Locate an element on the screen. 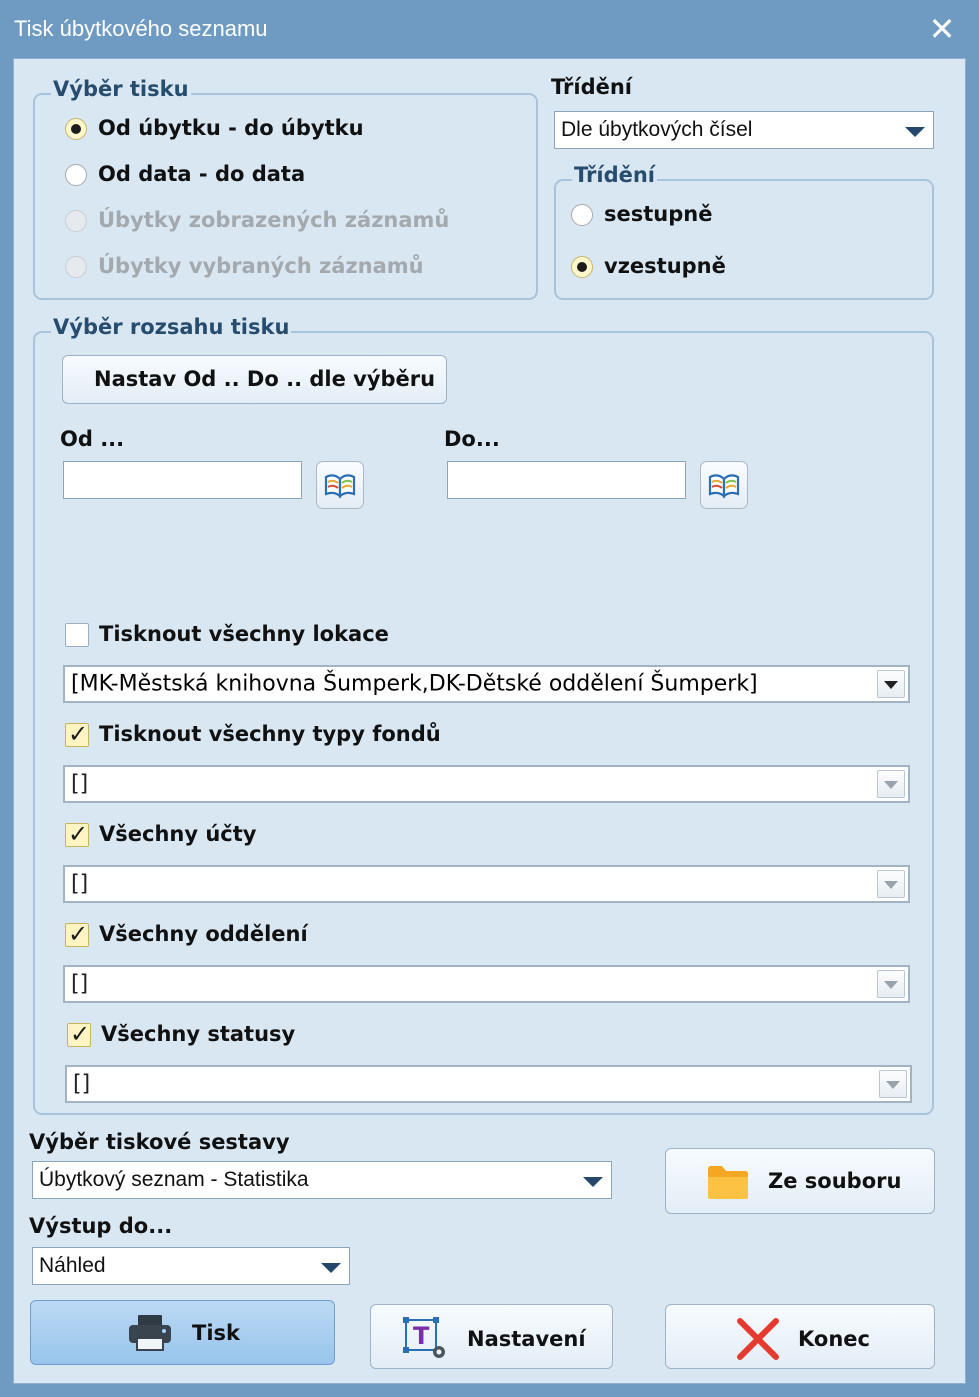 The image size is (979, 1397). statuses-combo-value: [] is located at coordinates (82, 1084).